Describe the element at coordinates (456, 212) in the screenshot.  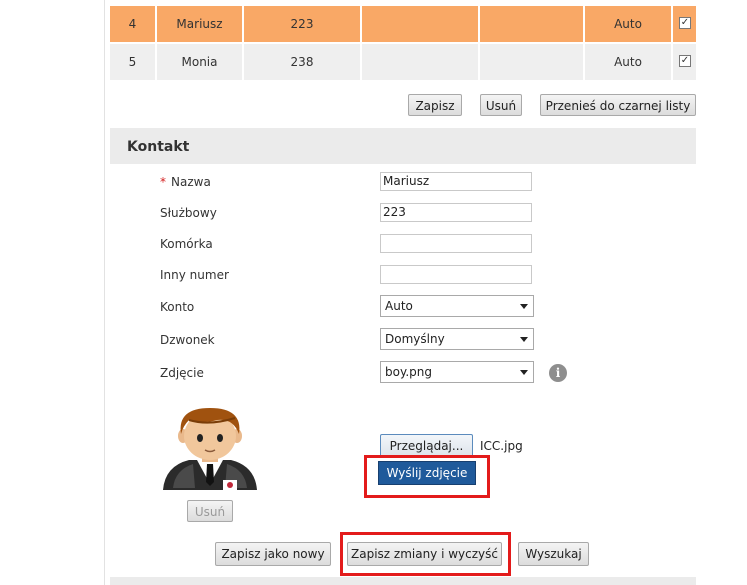
I see `work-number-field: 223` at that location.